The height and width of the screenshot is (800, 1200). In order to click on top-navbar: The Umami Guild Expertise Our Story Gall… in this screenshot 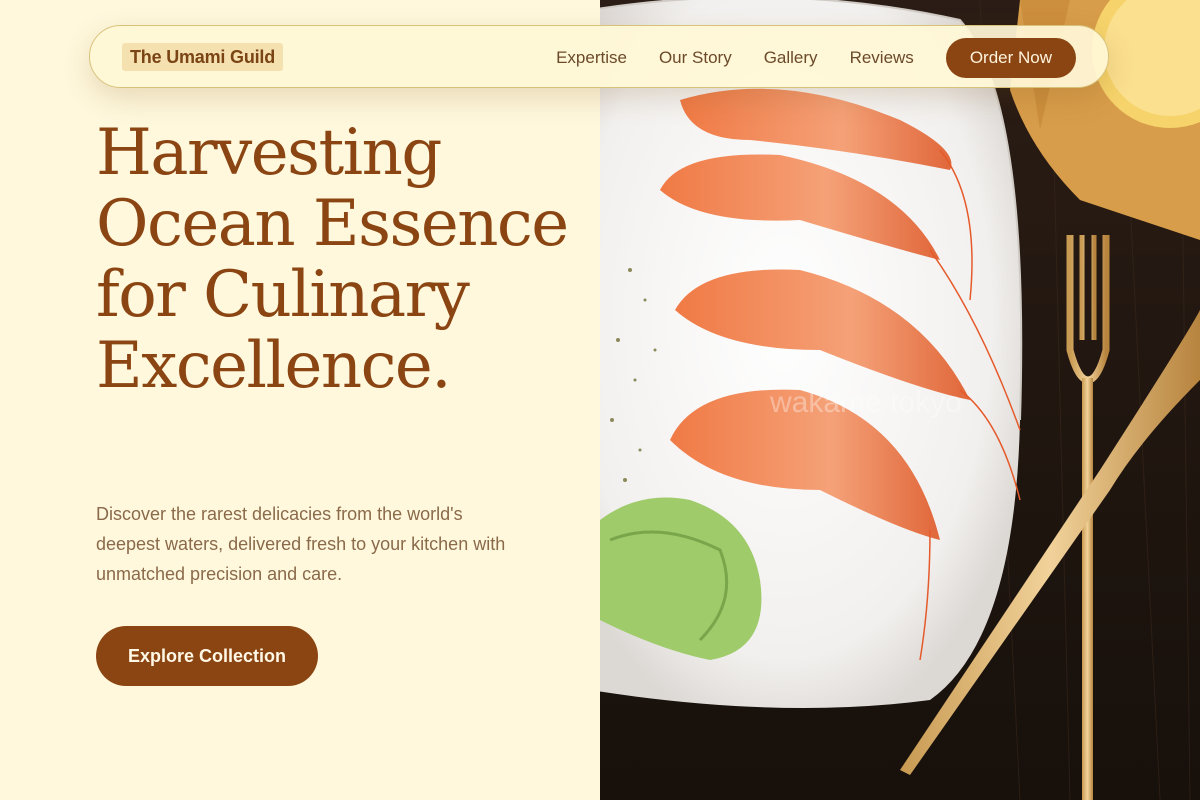, I will do `click(599, 56)`.